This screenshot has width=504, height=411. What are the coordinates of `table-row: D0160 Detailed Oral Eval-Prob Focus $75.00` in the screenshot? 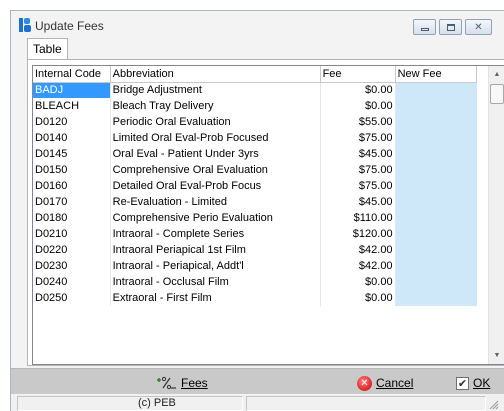 It's located at (255, 186).